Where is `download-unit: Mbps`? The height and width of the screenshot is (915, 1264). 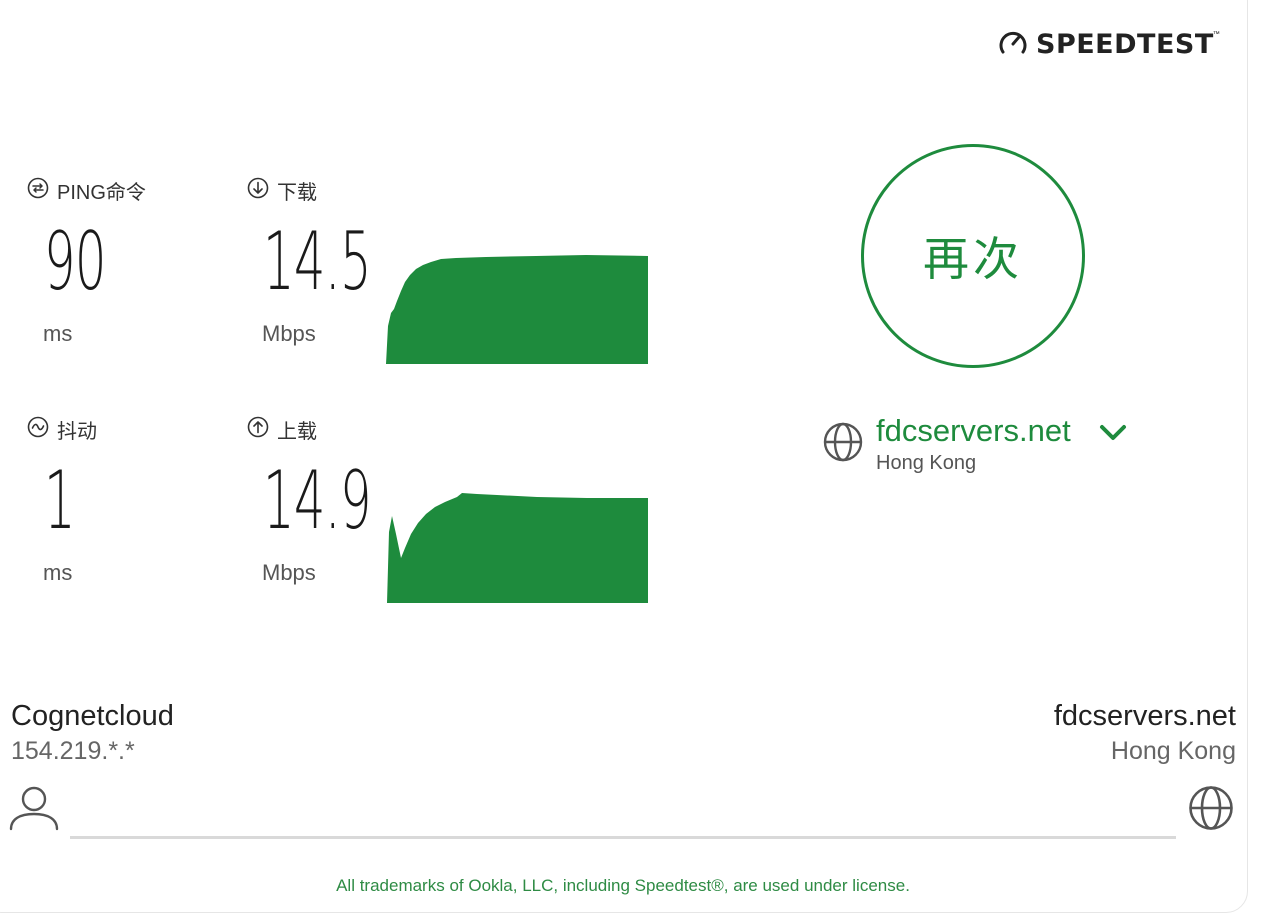 download-unit: Mbps is located at coordinates (289, 333).